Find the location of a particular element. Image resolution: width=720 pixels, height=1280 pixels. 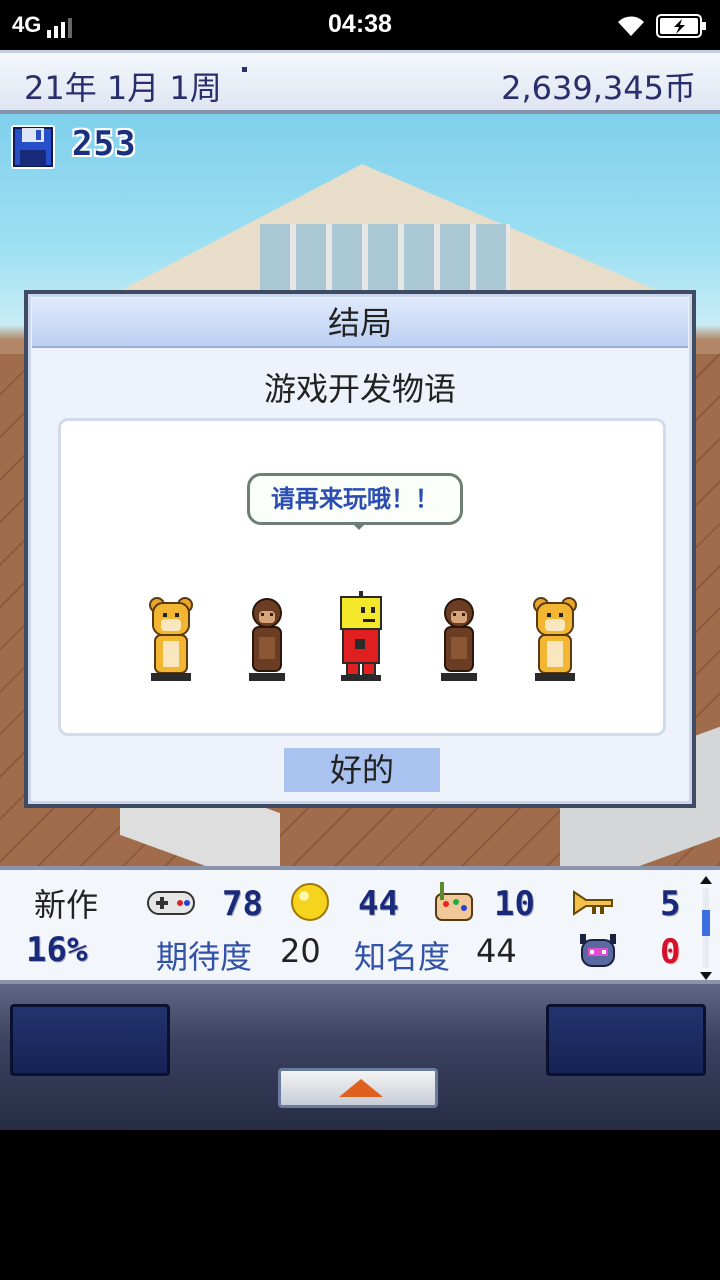

speech-bubble: 请再来玩哦！！ is located at coordinates (355, 499).